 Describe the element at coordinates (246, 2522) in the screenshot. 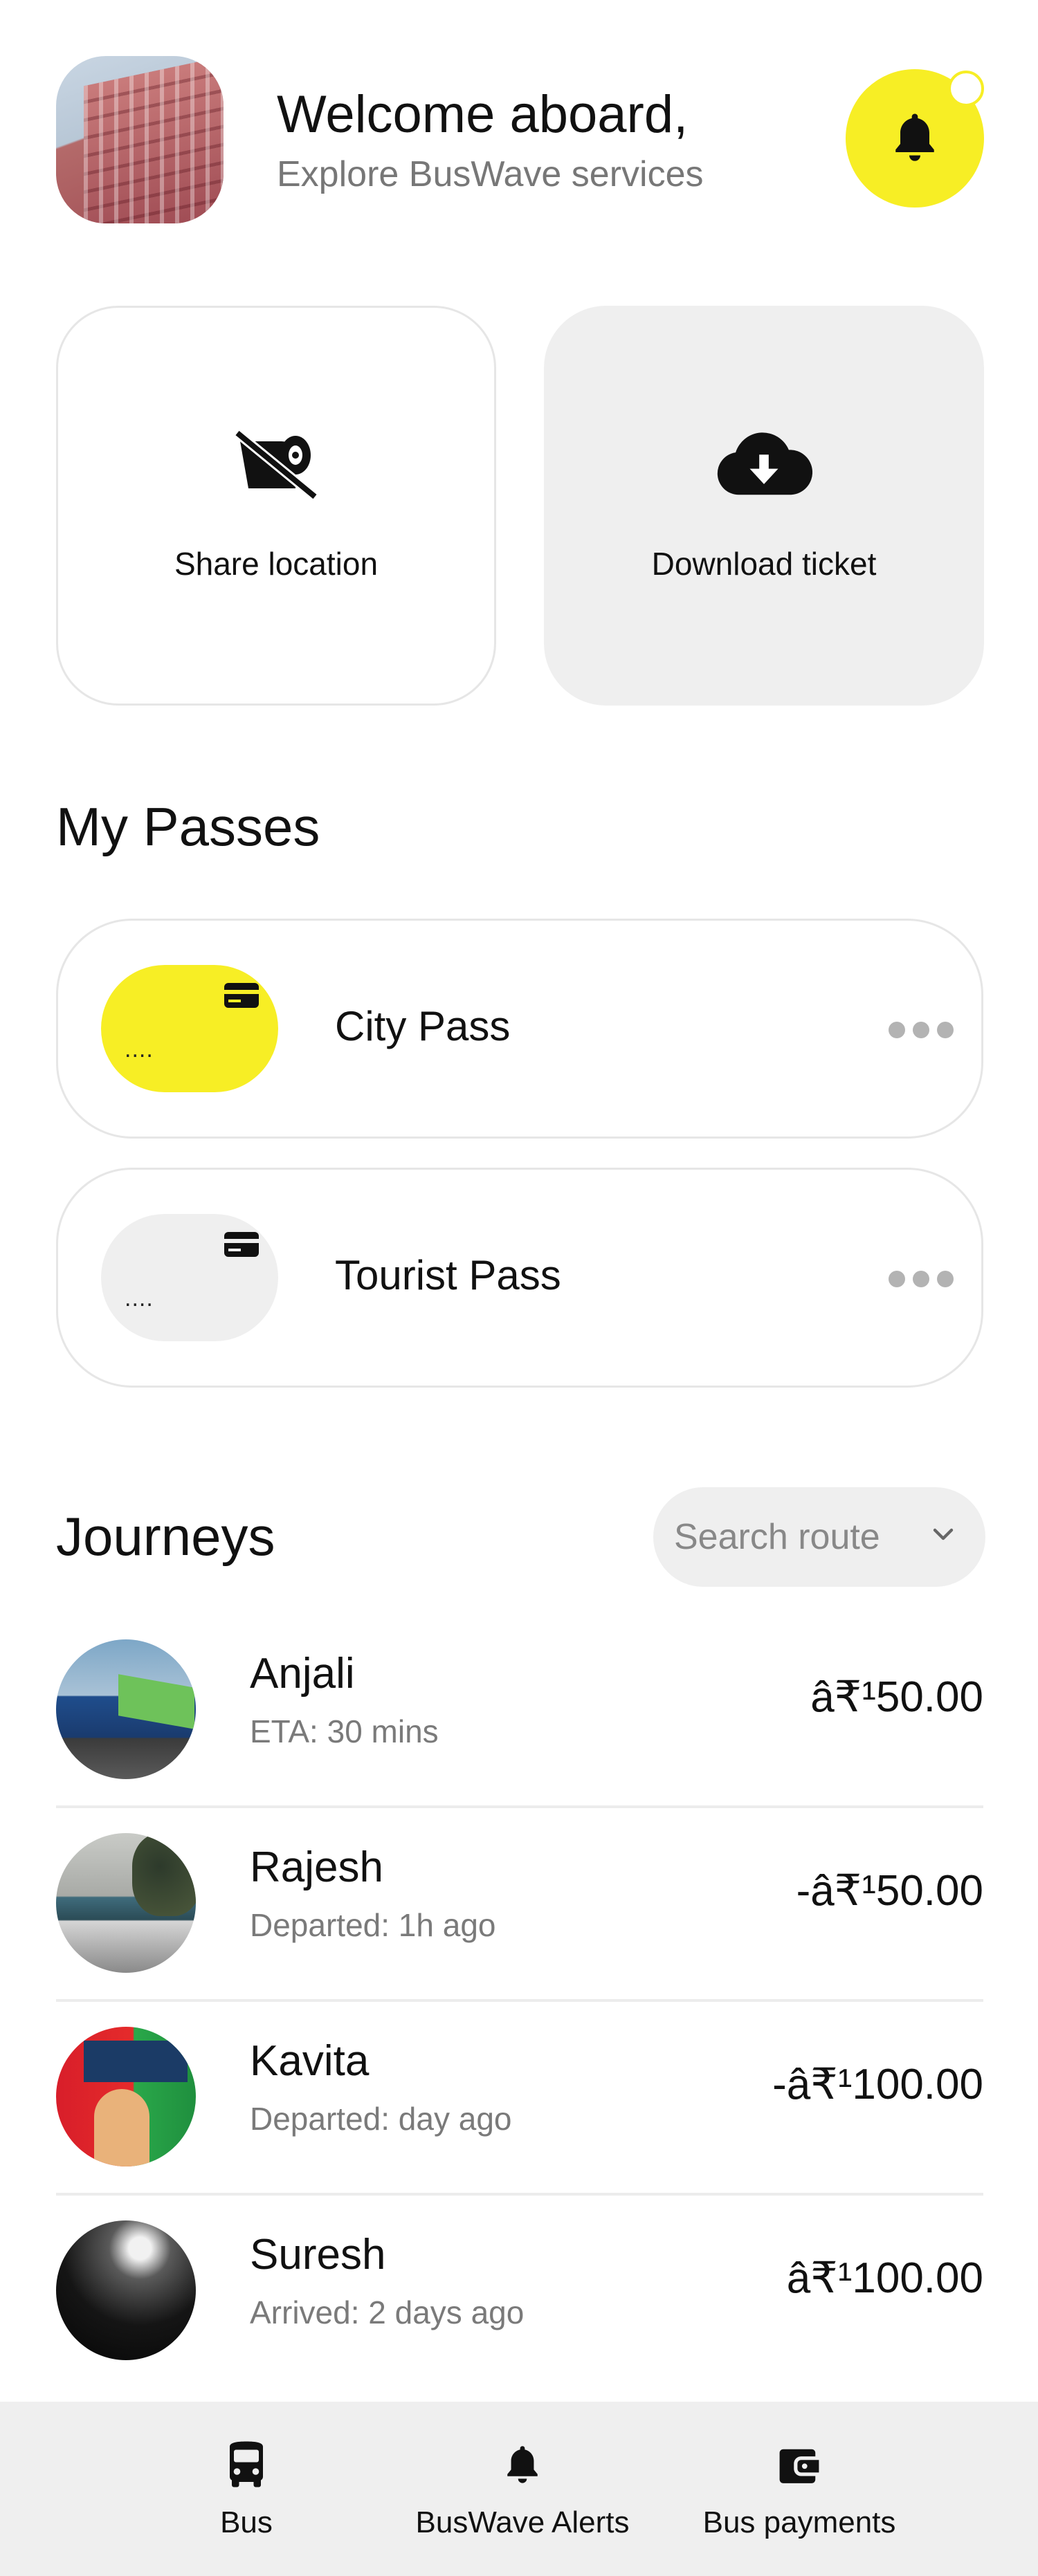

I see `nav-label-bus: Bus` at that location.